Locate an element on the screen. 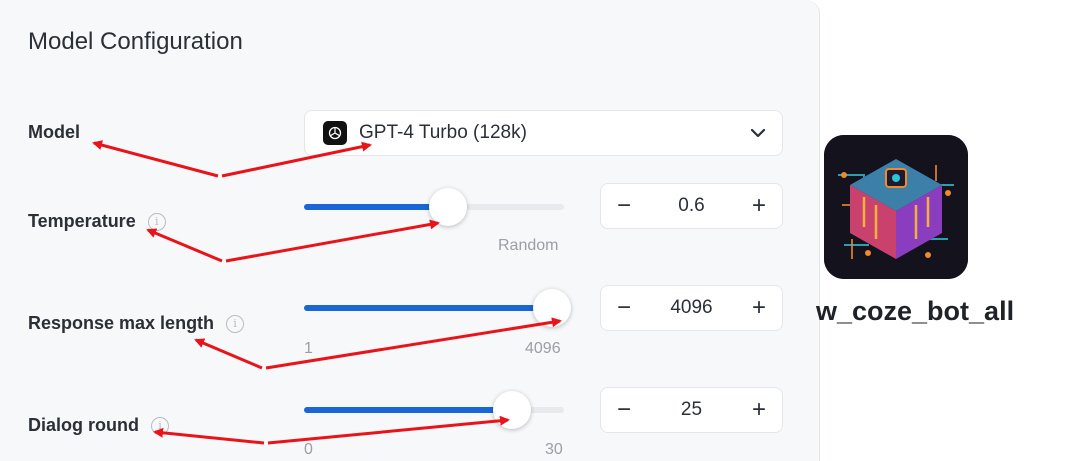 This screenshot has width=1083, height=461. temperature-label: Temperature i is located at coordinates (97, 221).